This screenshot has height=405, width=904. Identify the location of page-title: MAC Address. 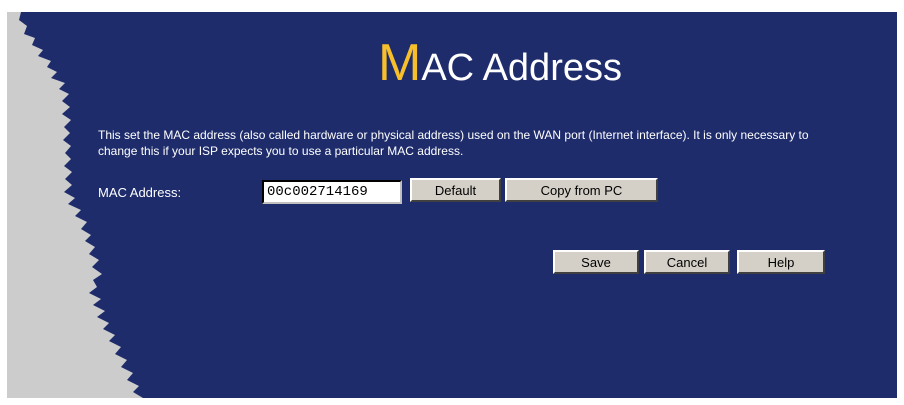
(476, 64).